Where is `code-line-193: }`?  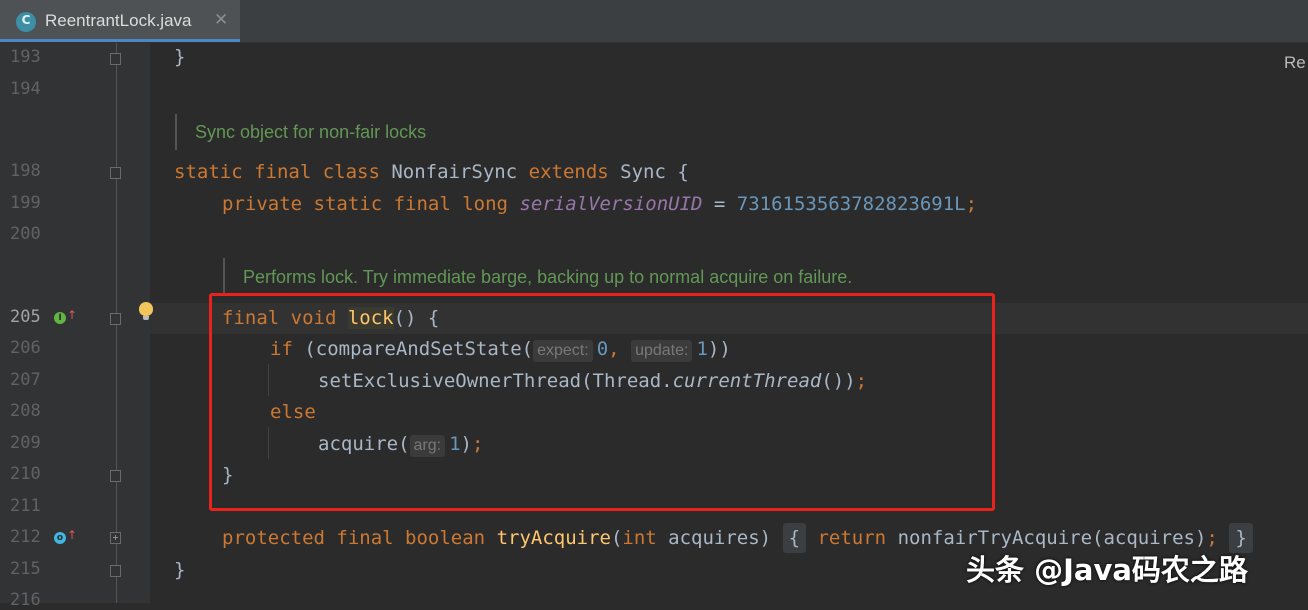 code-line-193: } is located at coordinates (180, 57).